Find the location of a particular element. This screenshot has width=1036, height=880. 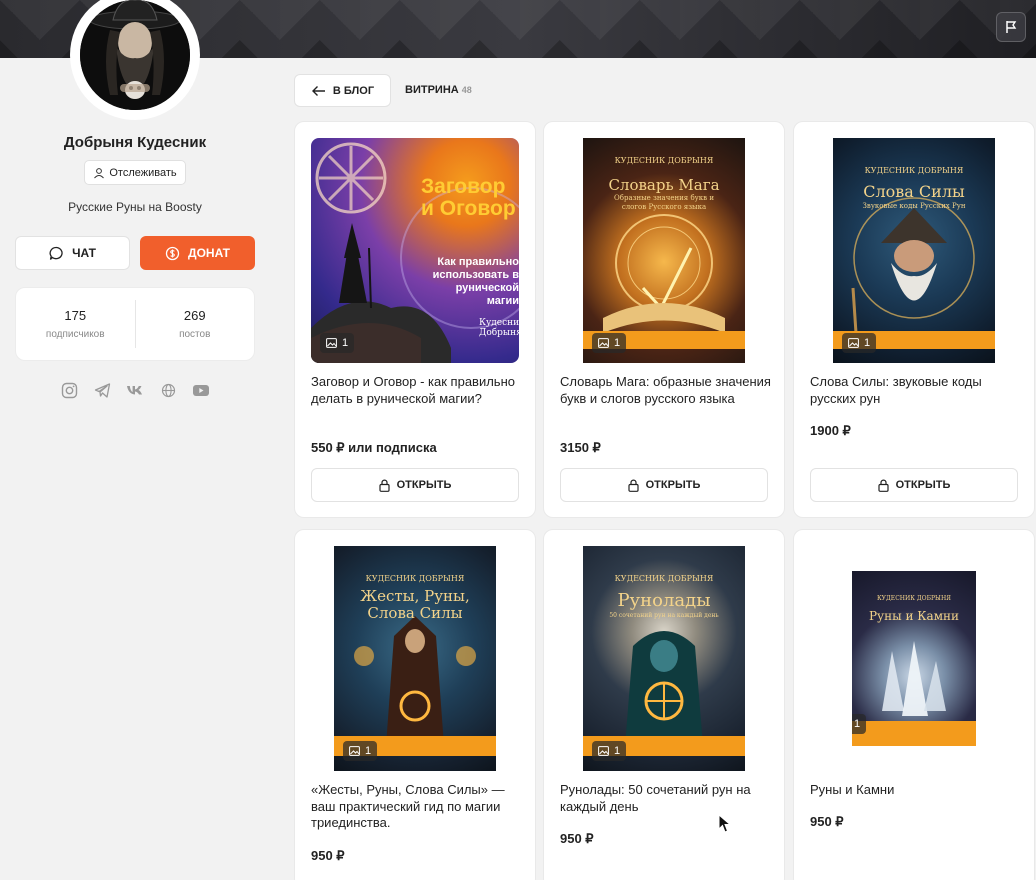

telegram-icon is located at coordinates (102, 390).